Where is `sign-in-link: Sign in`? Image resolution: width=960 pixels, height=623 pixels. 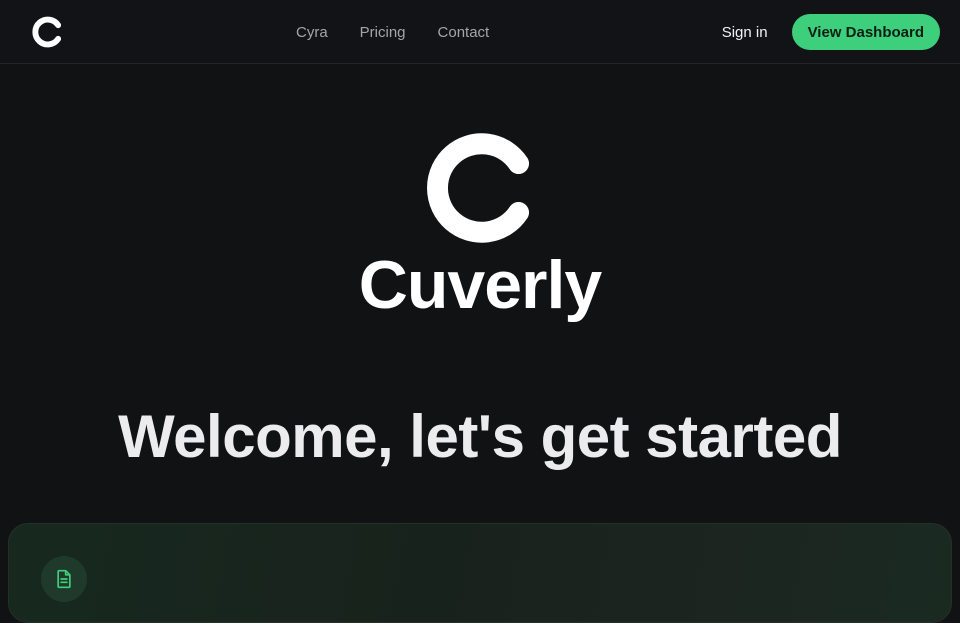
sign-in-link: Sign in is located at coordinates (745, 32).